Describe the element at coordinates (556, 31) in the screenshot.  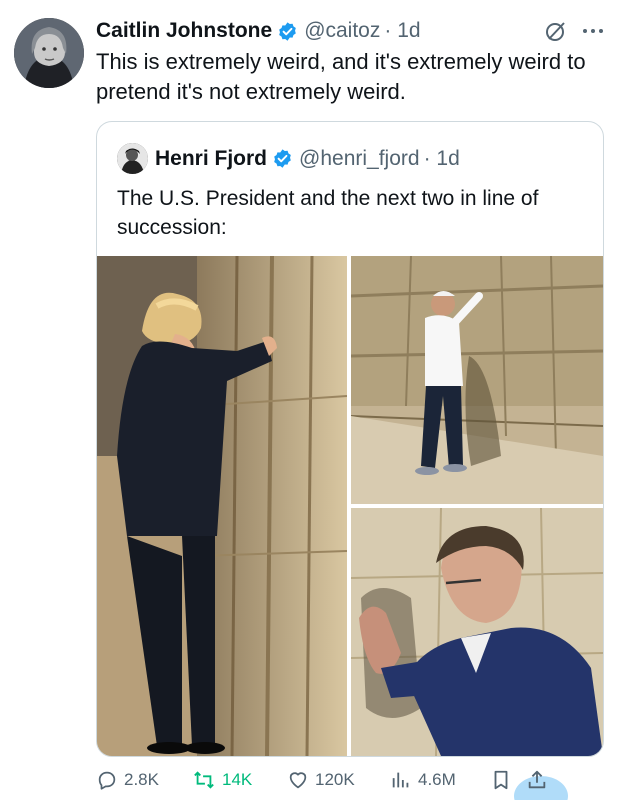
I see `grok-icon` at that location.